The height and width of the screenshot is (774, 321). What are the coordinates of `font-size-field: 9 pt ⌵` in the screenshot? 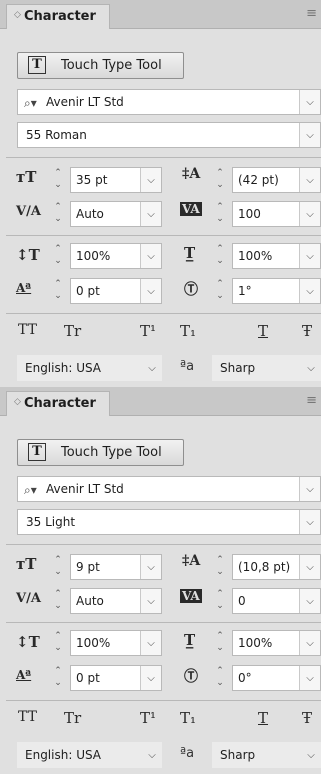 It's located at (116, 567).